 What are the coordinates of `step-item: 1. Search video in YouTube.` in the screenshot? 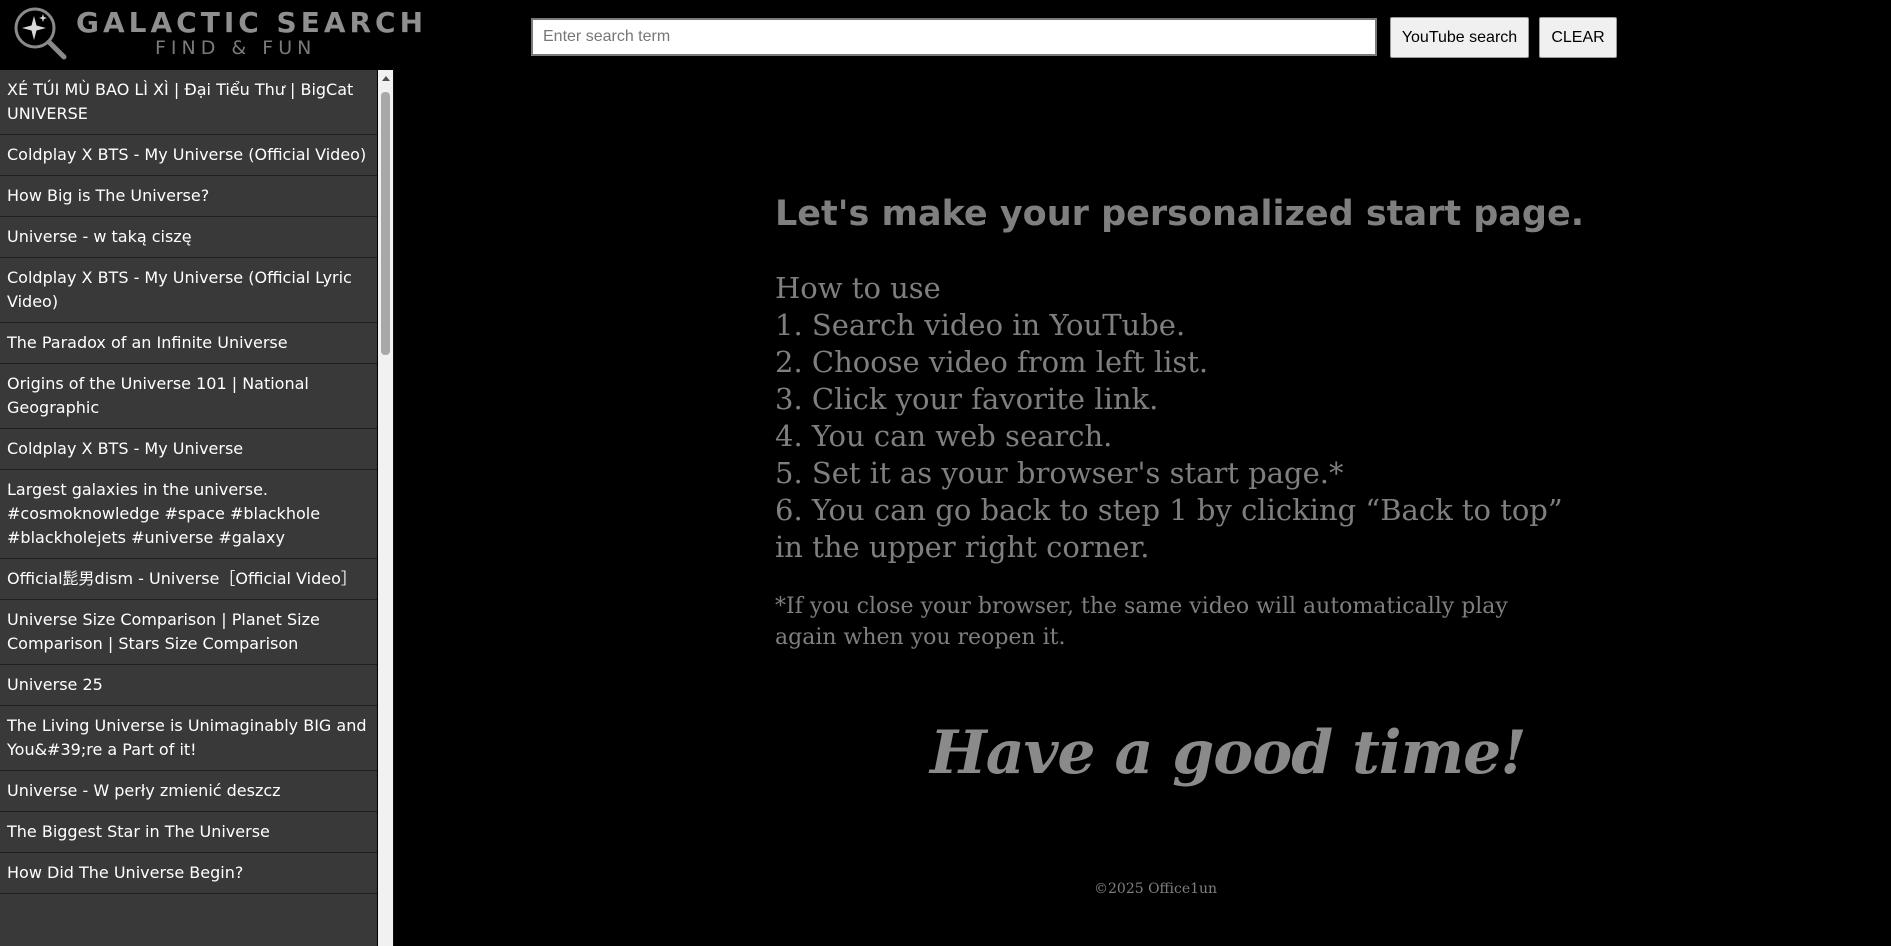 It's located at (980, 325).